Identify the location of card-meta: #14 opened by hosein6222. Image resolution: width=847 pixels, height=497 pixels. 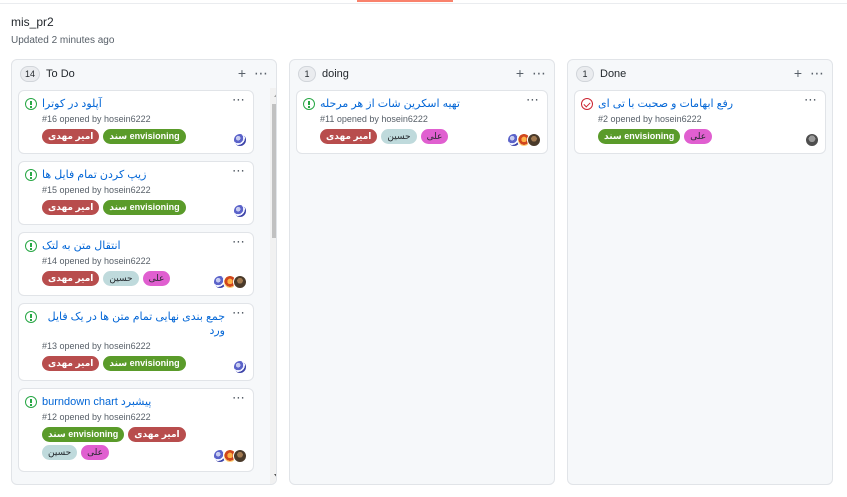
(96, 261).